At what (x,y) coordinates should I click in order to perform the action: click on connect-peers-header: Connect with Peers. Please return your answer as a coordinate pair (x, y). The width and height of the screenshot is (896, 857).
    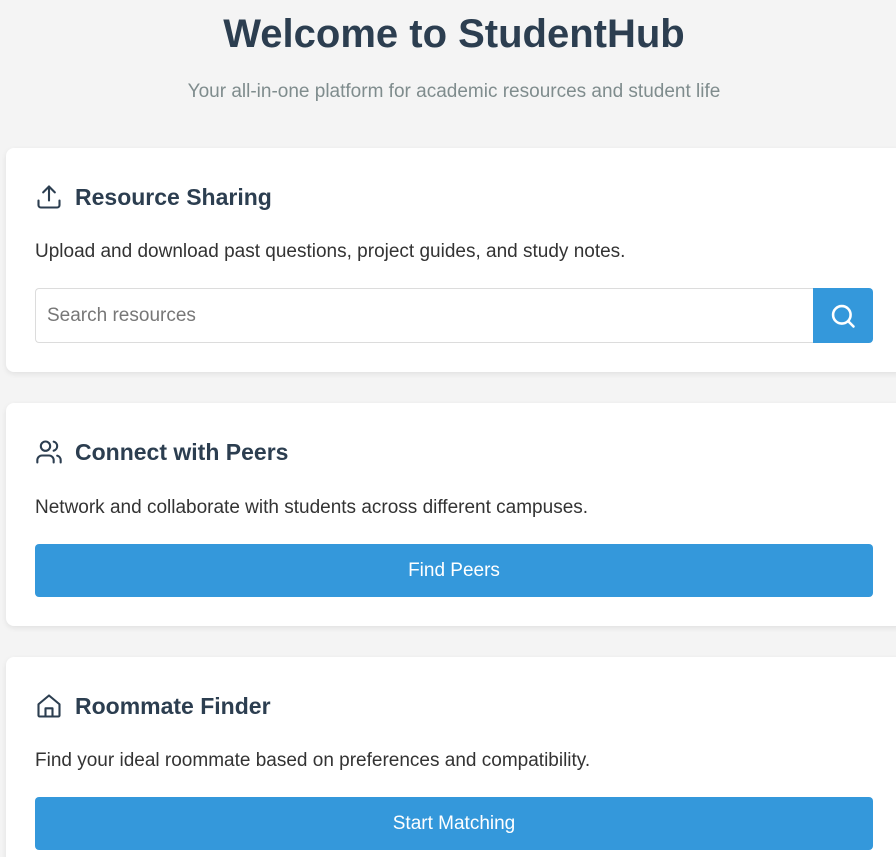
    Looking at the image, I should click on (161, 452).